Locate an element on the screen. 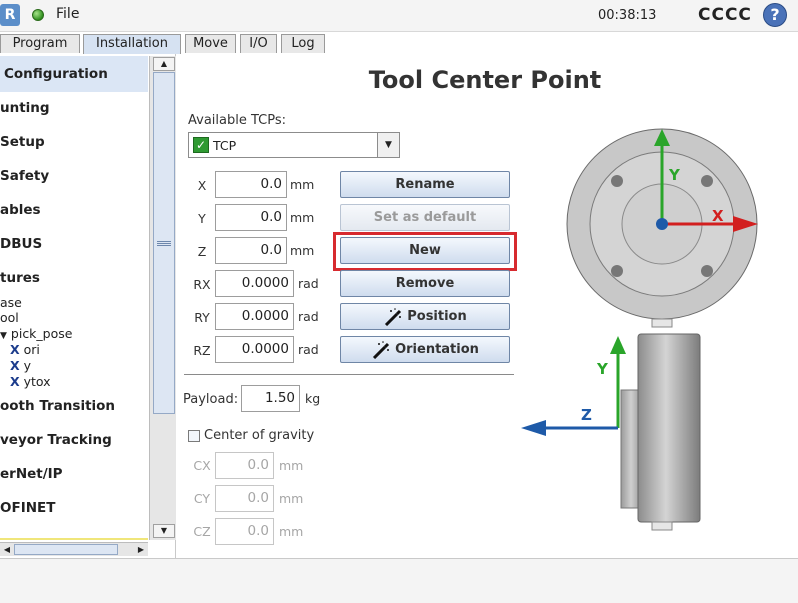  orientation-button: Orientation is located at coordinates (425, 349).